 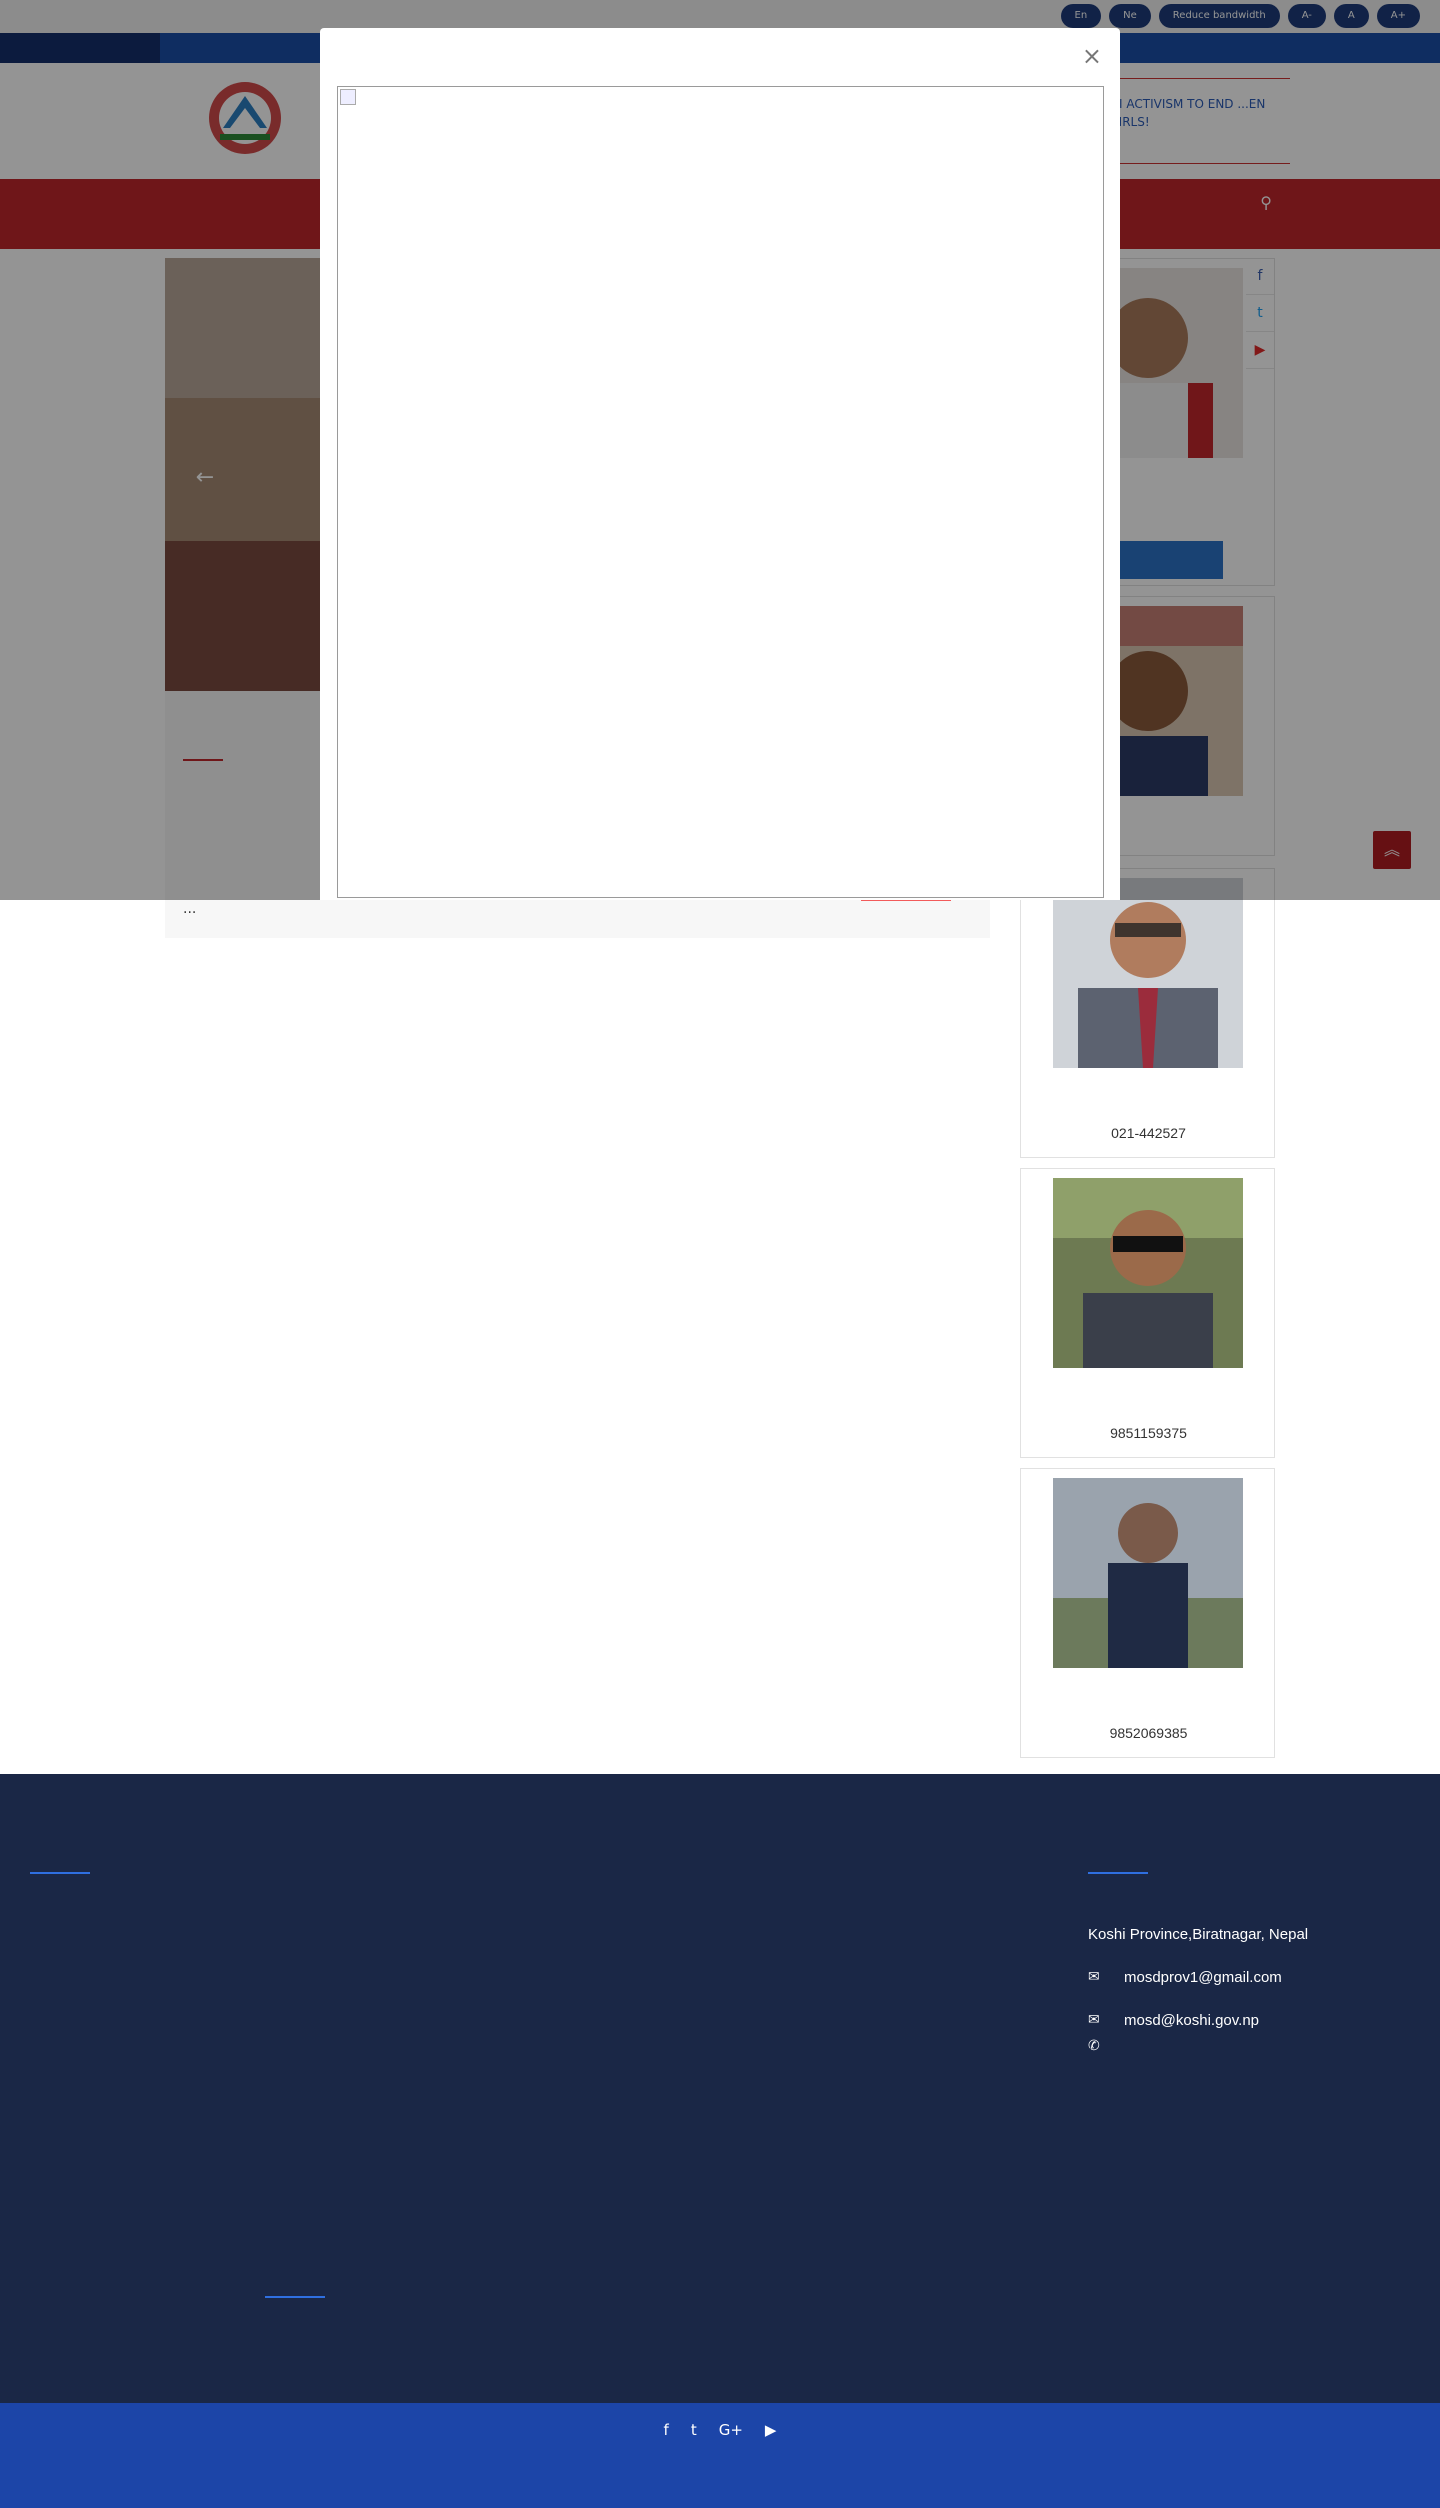 What do you see at coordinates (731, 2430) in the screenshot?
I see `google-plus-icon: G+` at bounding box center [731, 2430].